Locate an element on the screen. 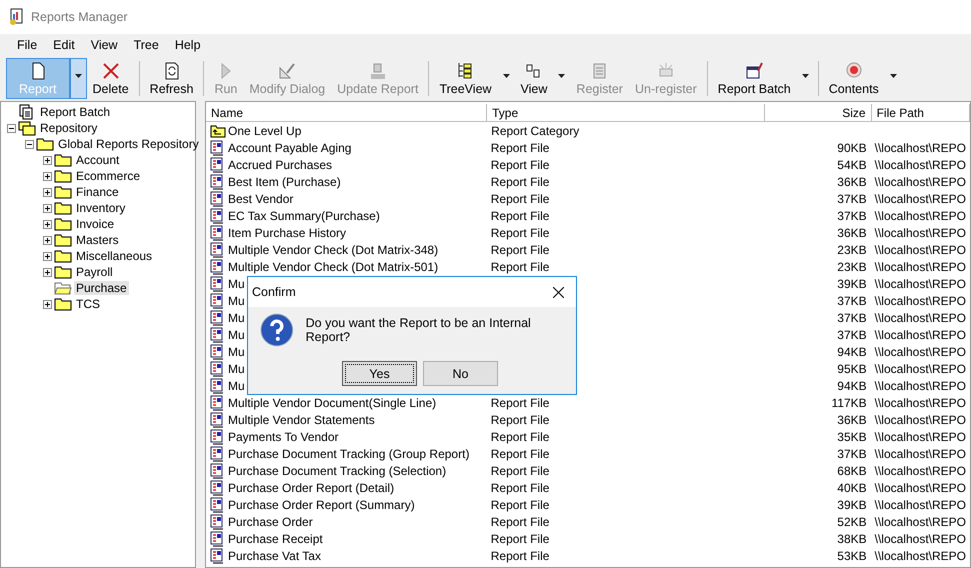  file-size: 94KB is located at coordinates (852, 385).